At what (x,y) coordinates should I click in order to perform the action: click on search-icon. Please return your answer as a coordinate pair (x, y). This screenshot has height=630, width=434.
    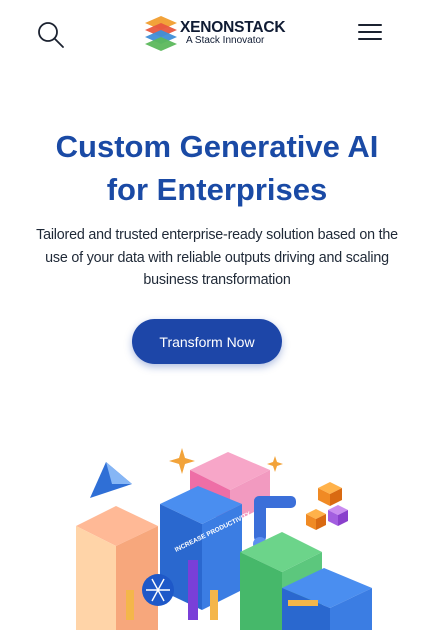
    Looking at the image, I should click on (51, 35).